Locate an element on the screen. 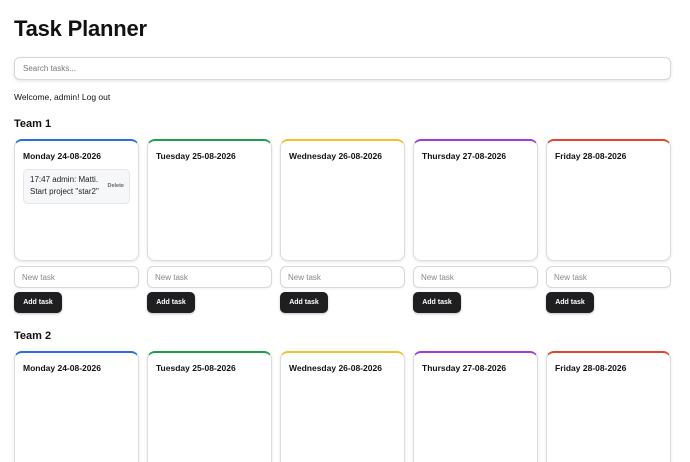 Image resolution: width=690 pixels, height=462 pixels. team-title: Team 2 is located at coordinates (33, 336).